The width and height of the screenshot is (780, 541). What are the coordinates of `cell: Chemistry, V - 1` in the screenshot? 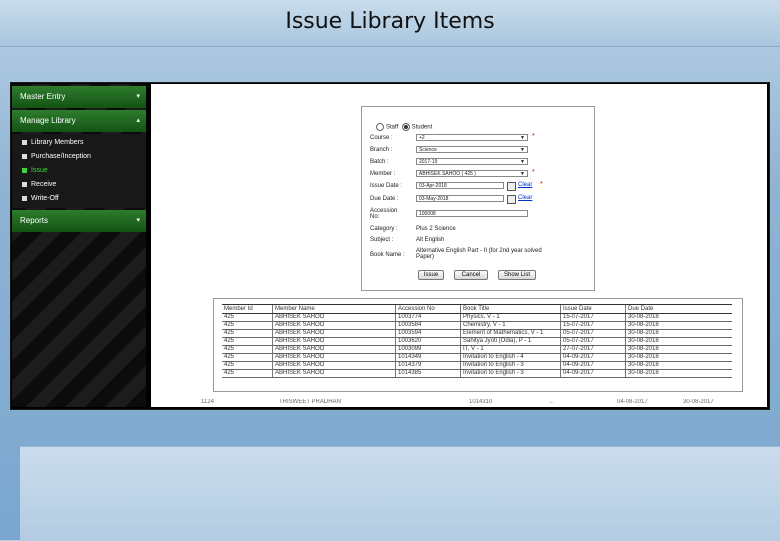 It's located at (510, 325).